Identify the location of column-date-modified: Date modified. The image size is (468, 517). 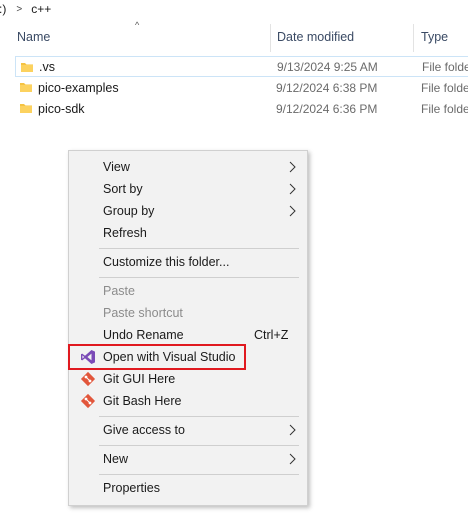
(315, 37).